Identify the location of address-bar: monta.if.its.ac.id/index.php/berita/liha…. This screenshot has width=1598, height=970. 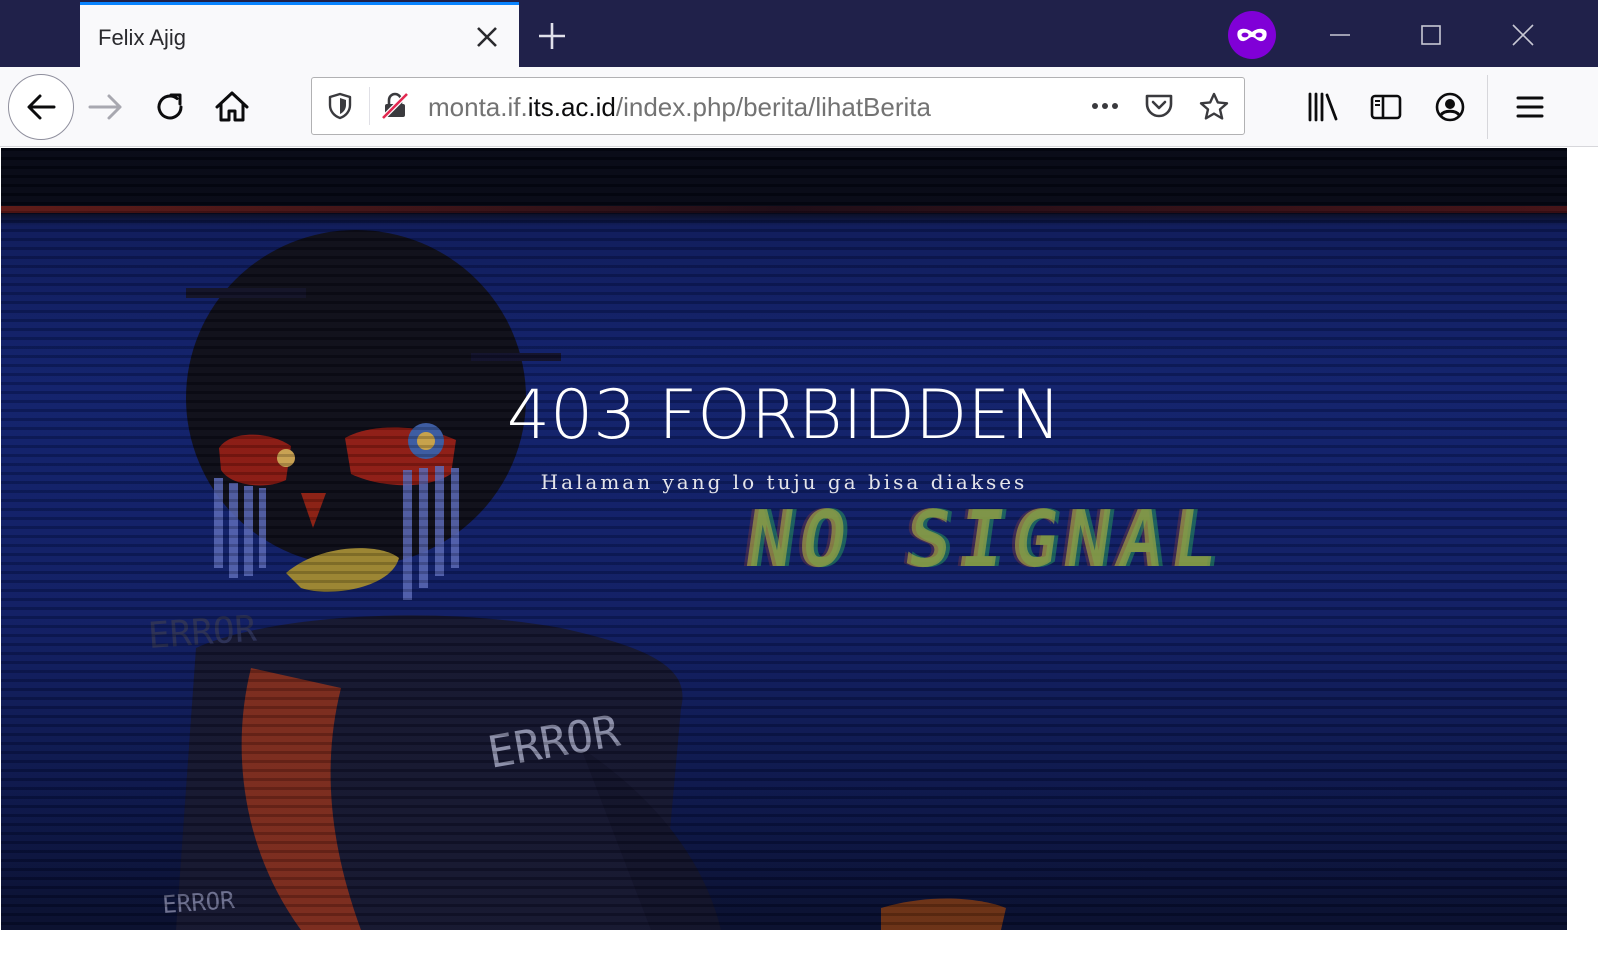
(778, 106).